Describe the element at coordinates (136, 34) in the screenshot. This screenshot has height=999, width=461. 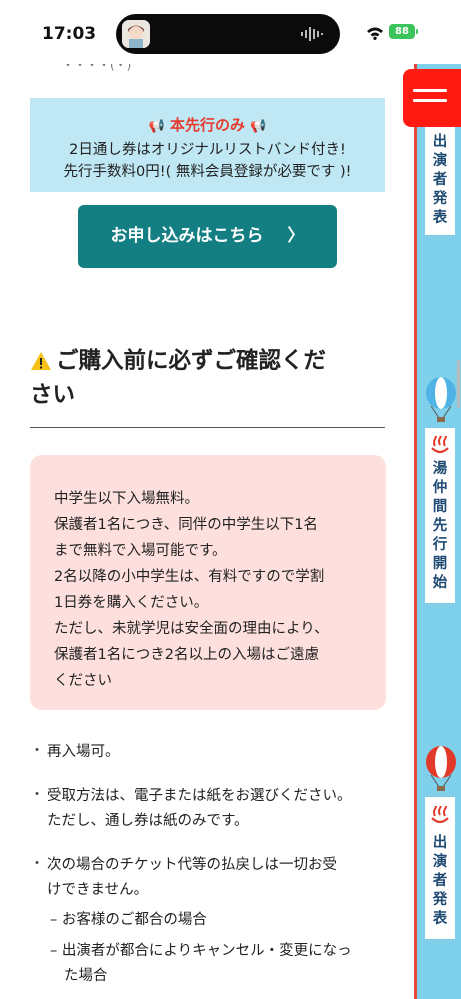
I see `avatar` at that location.